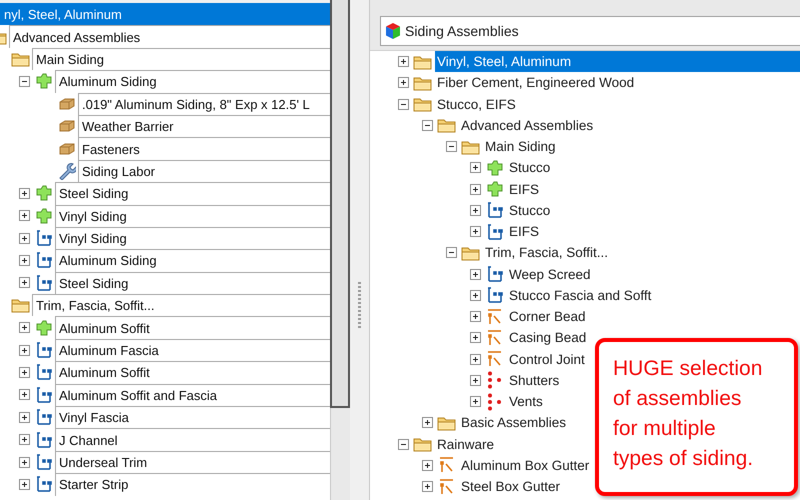 The height and width of the screenshot is (500, 800). What do you see at coordinates (204, 148) in the screenshot?
I see `tree-item: Fasteners` at bounding box center [204, 148].